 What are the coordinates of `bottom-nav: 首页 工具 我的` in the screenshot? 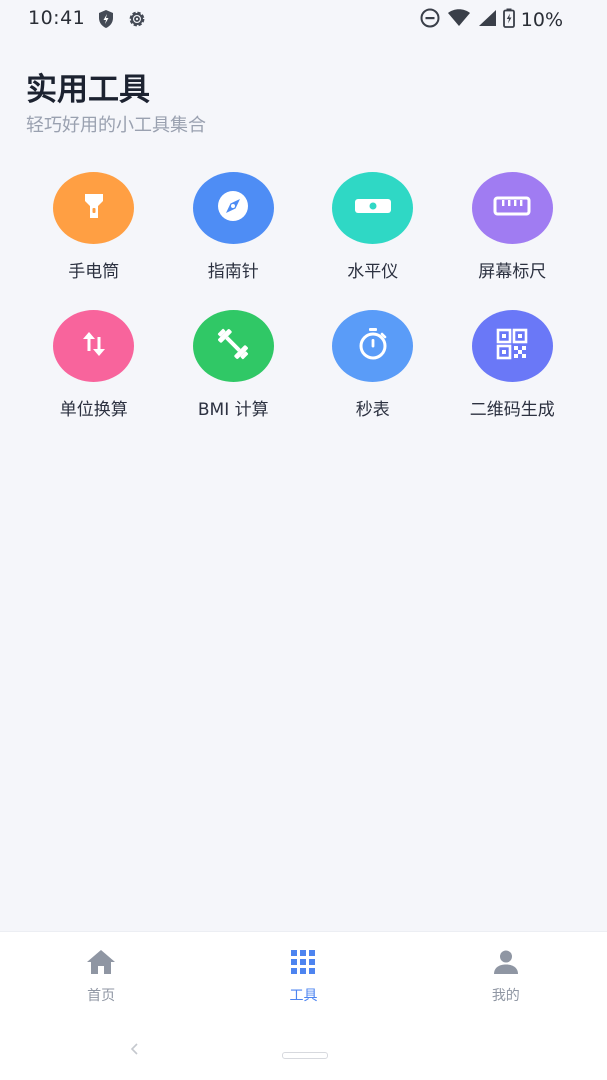 It's located at (303, 974).